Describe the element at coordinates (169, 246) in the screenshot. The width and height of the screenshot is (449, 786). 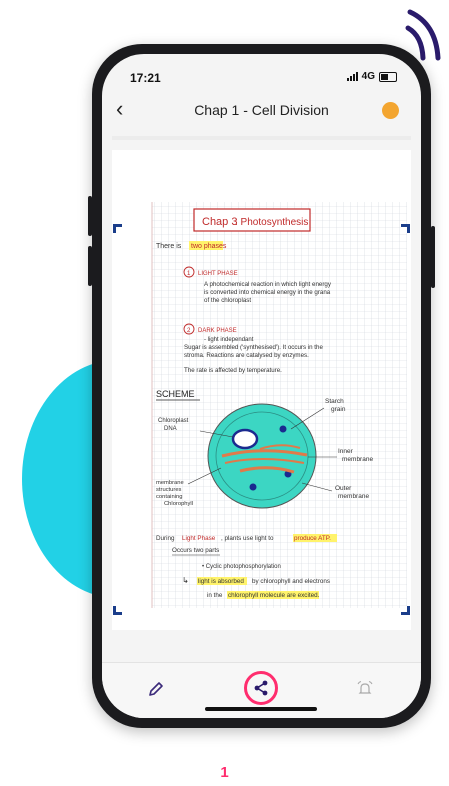
I see `intro-text: There is` at that location.